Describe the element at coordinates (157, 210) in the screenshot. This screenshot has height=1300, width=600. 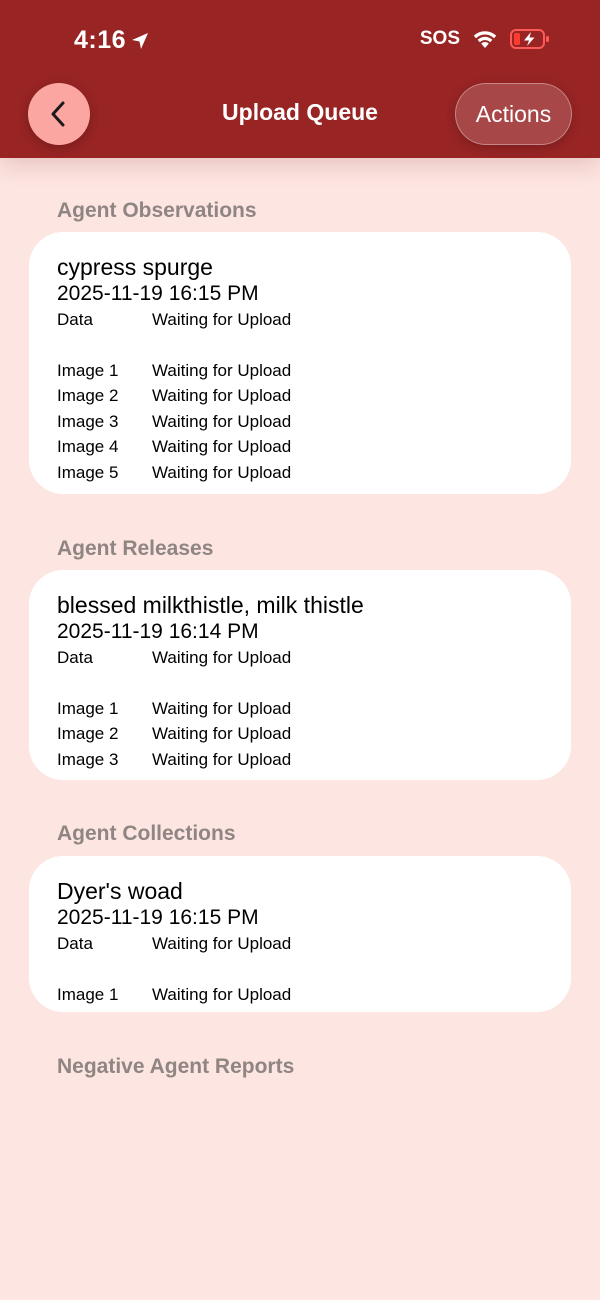
I see `section-header-observations: Agent Observations` at that location.